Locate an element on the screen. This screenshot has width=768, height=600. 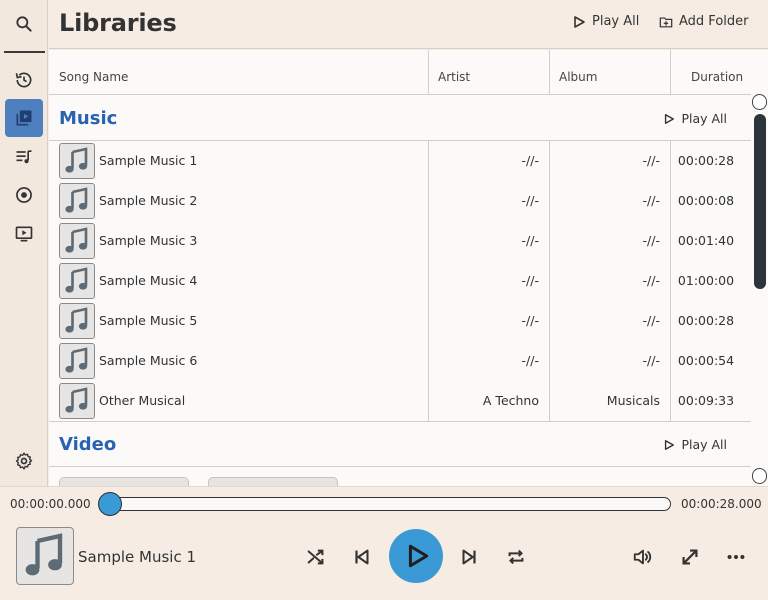
album-icon is located at coordinates (24, 195).